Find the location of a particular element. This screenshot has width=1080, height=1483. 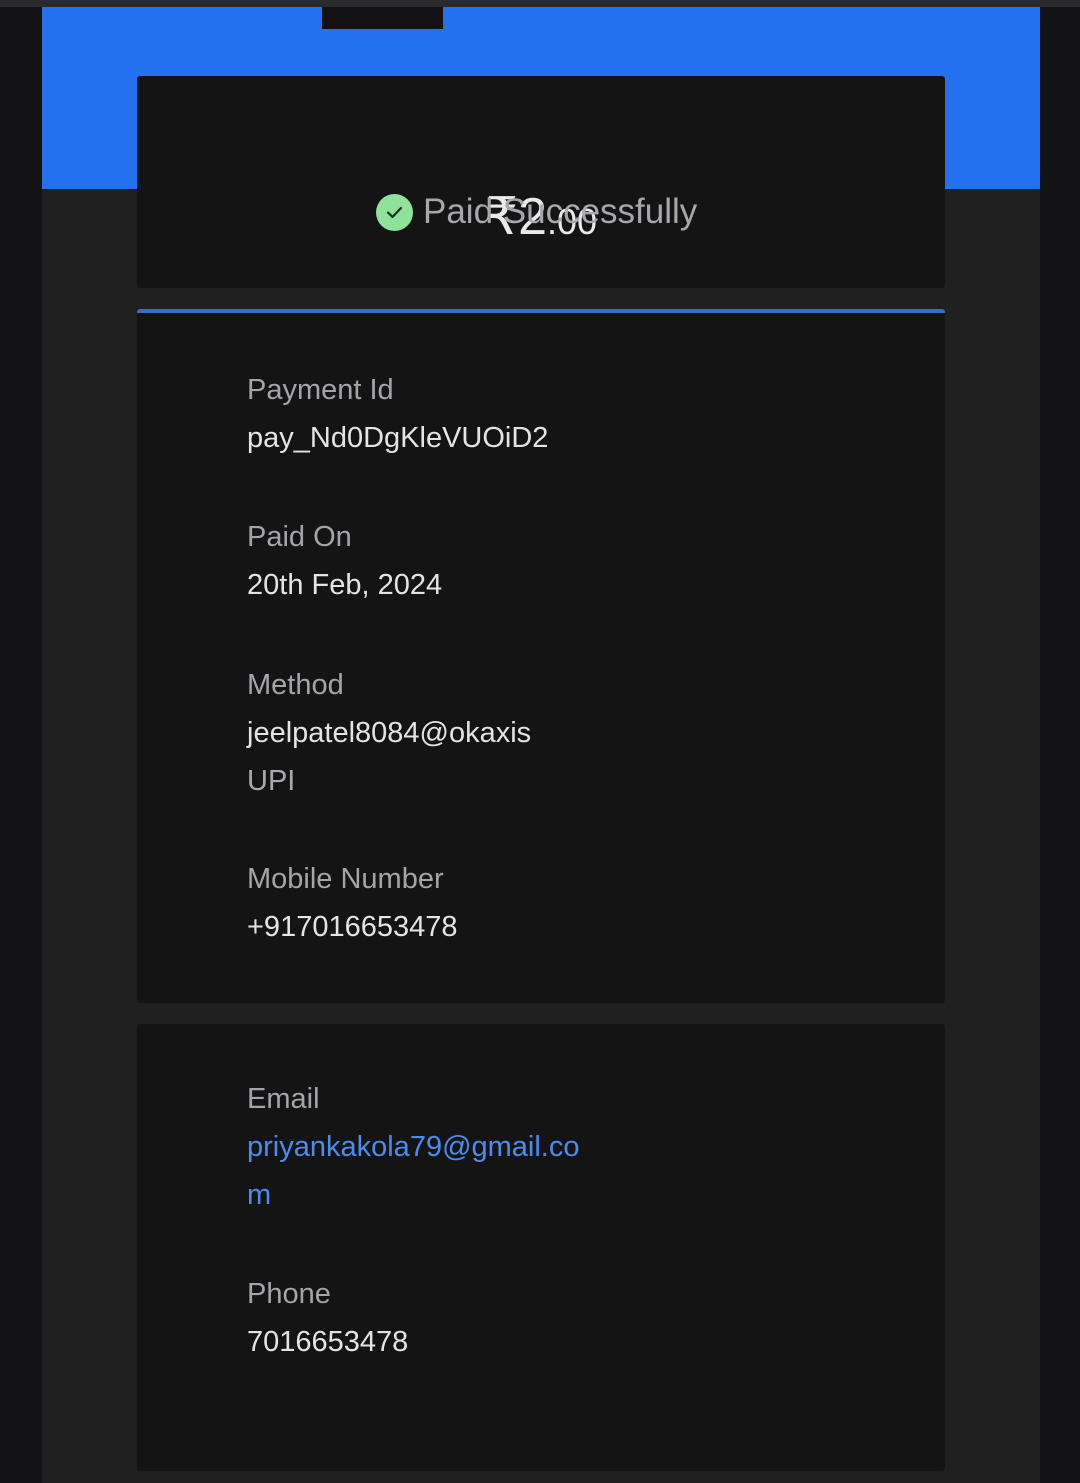

phone-field: Phone 7016653478 is located at coordinates (327, 1318).